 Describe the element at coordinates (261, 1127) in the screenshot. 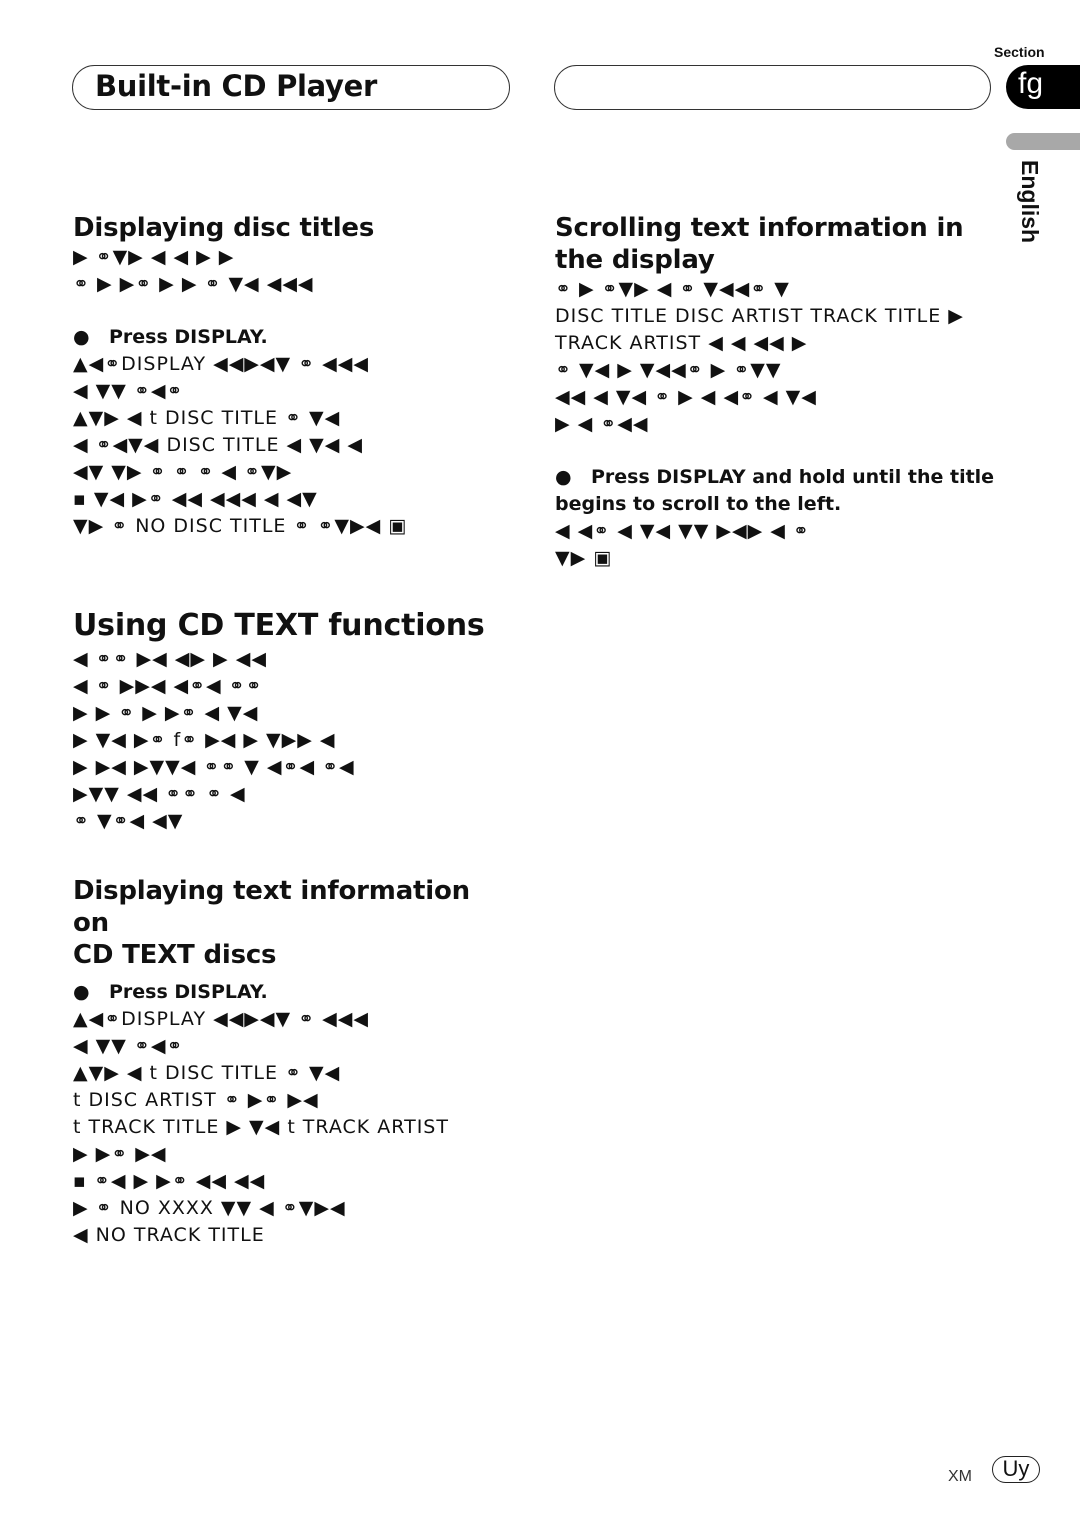

I see `body-line: t TRACK TITLE ▶ ▼◀ t TRACK ARTIST` at that location.